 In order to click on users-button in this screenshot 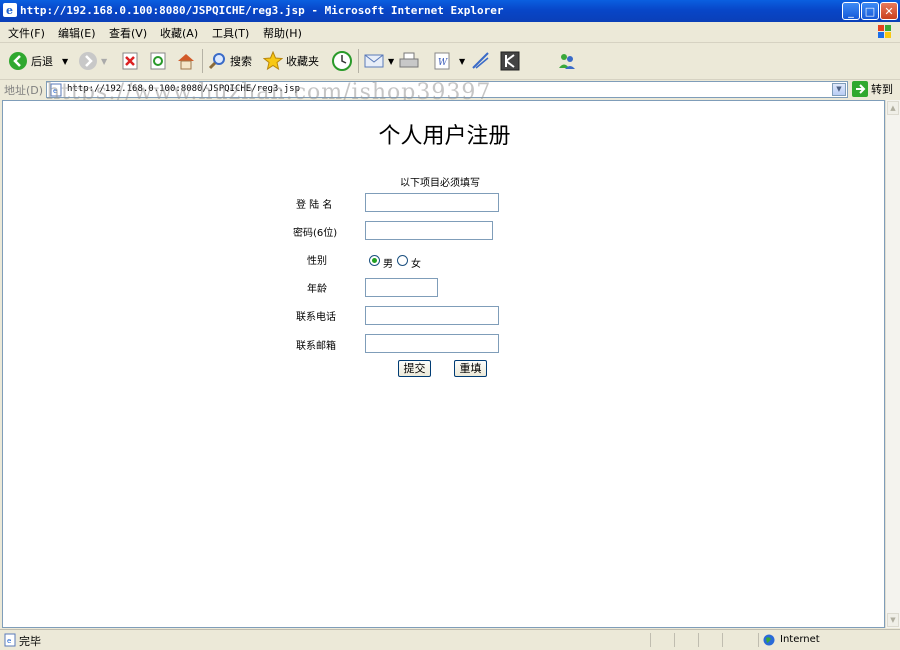, I will do `click(567, 61)`.